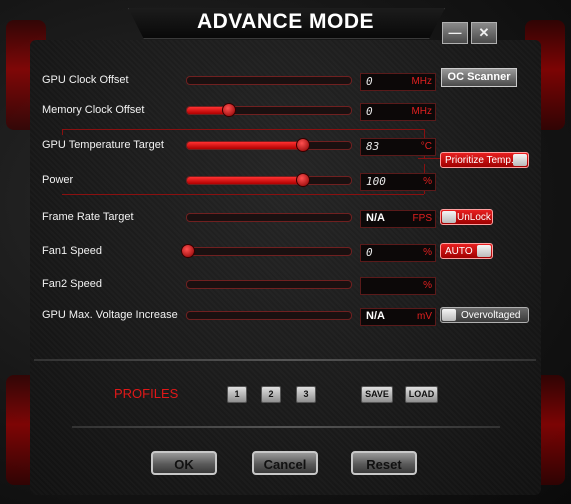  I want to click on close-icon: ✕, so click(484, 32).